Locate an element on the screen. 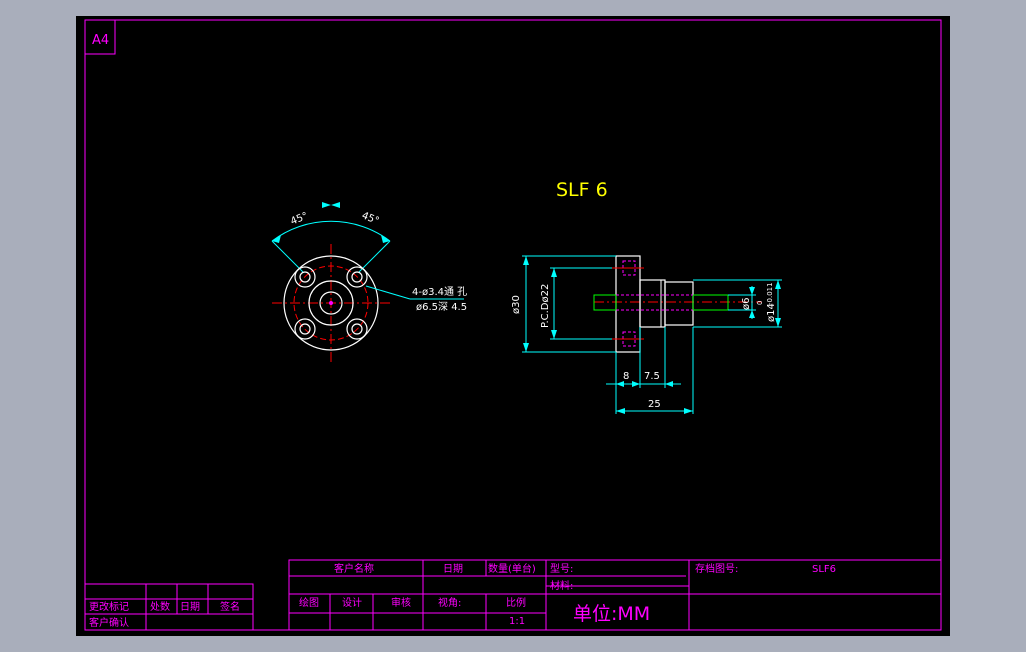 The image size is (1026, 652). size-label: A4 is located at coordinates (100, 40).